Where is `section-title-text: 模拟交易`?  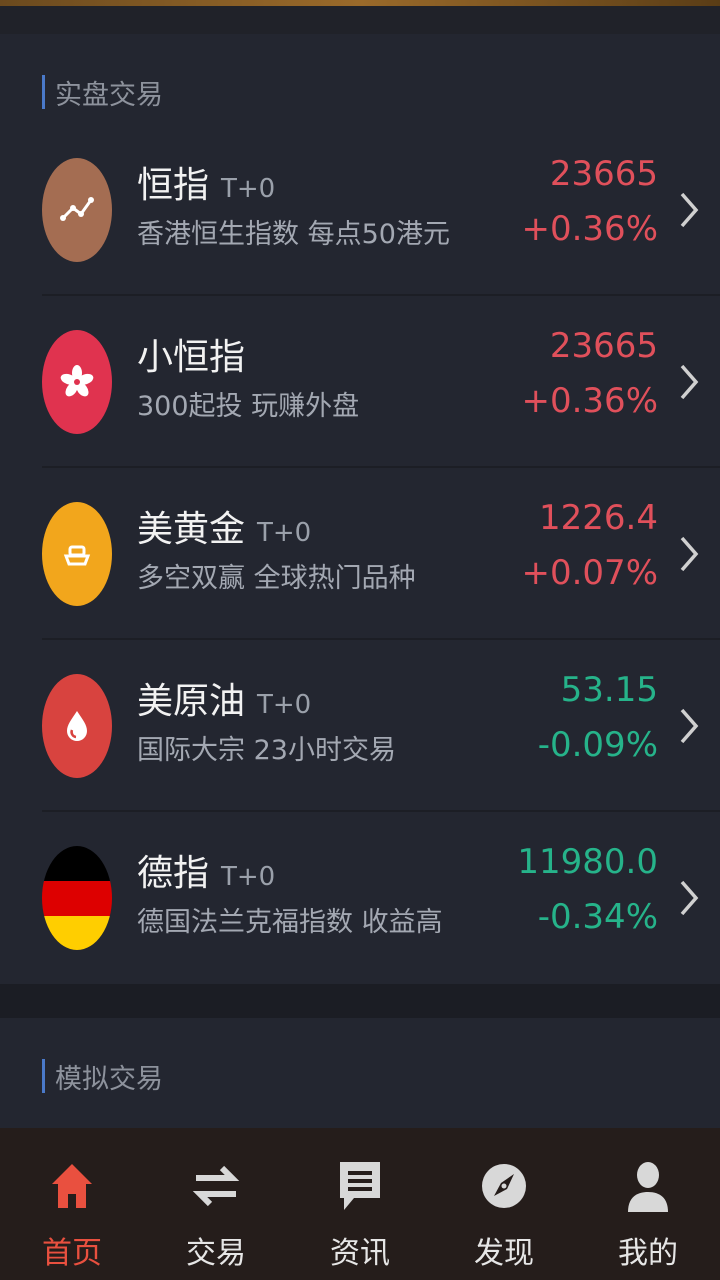
section-title-text: 模拟交易 is located at coordinates (109, 1079).